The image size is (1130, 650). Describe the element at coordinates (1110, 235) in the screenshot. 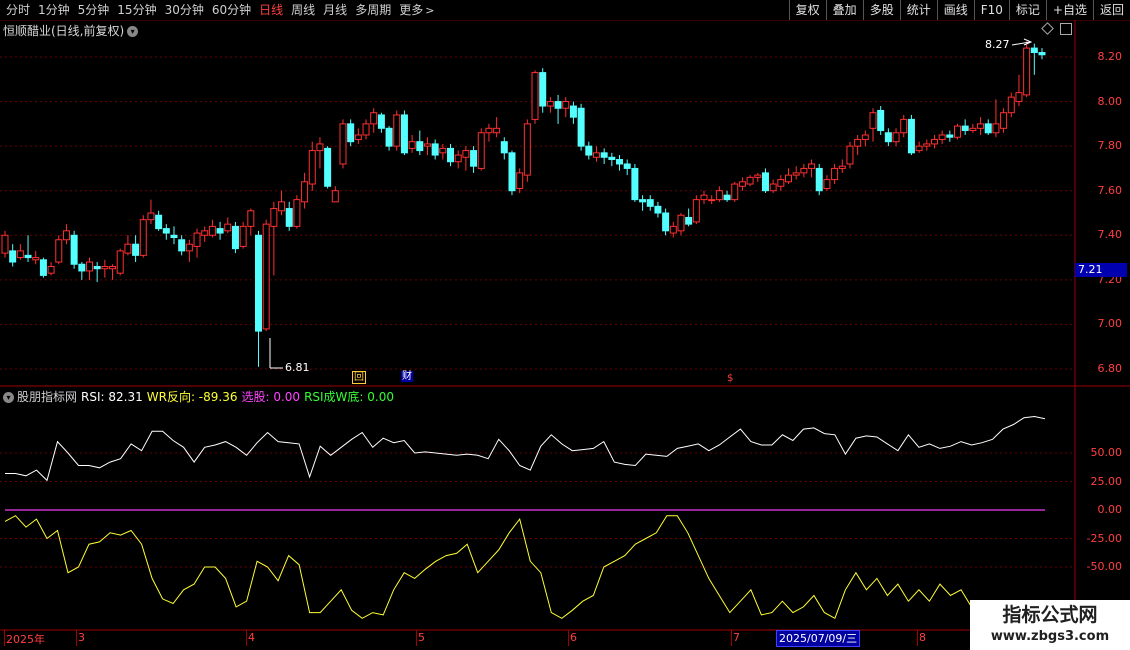

I see `price-label: 7.40` at that location.